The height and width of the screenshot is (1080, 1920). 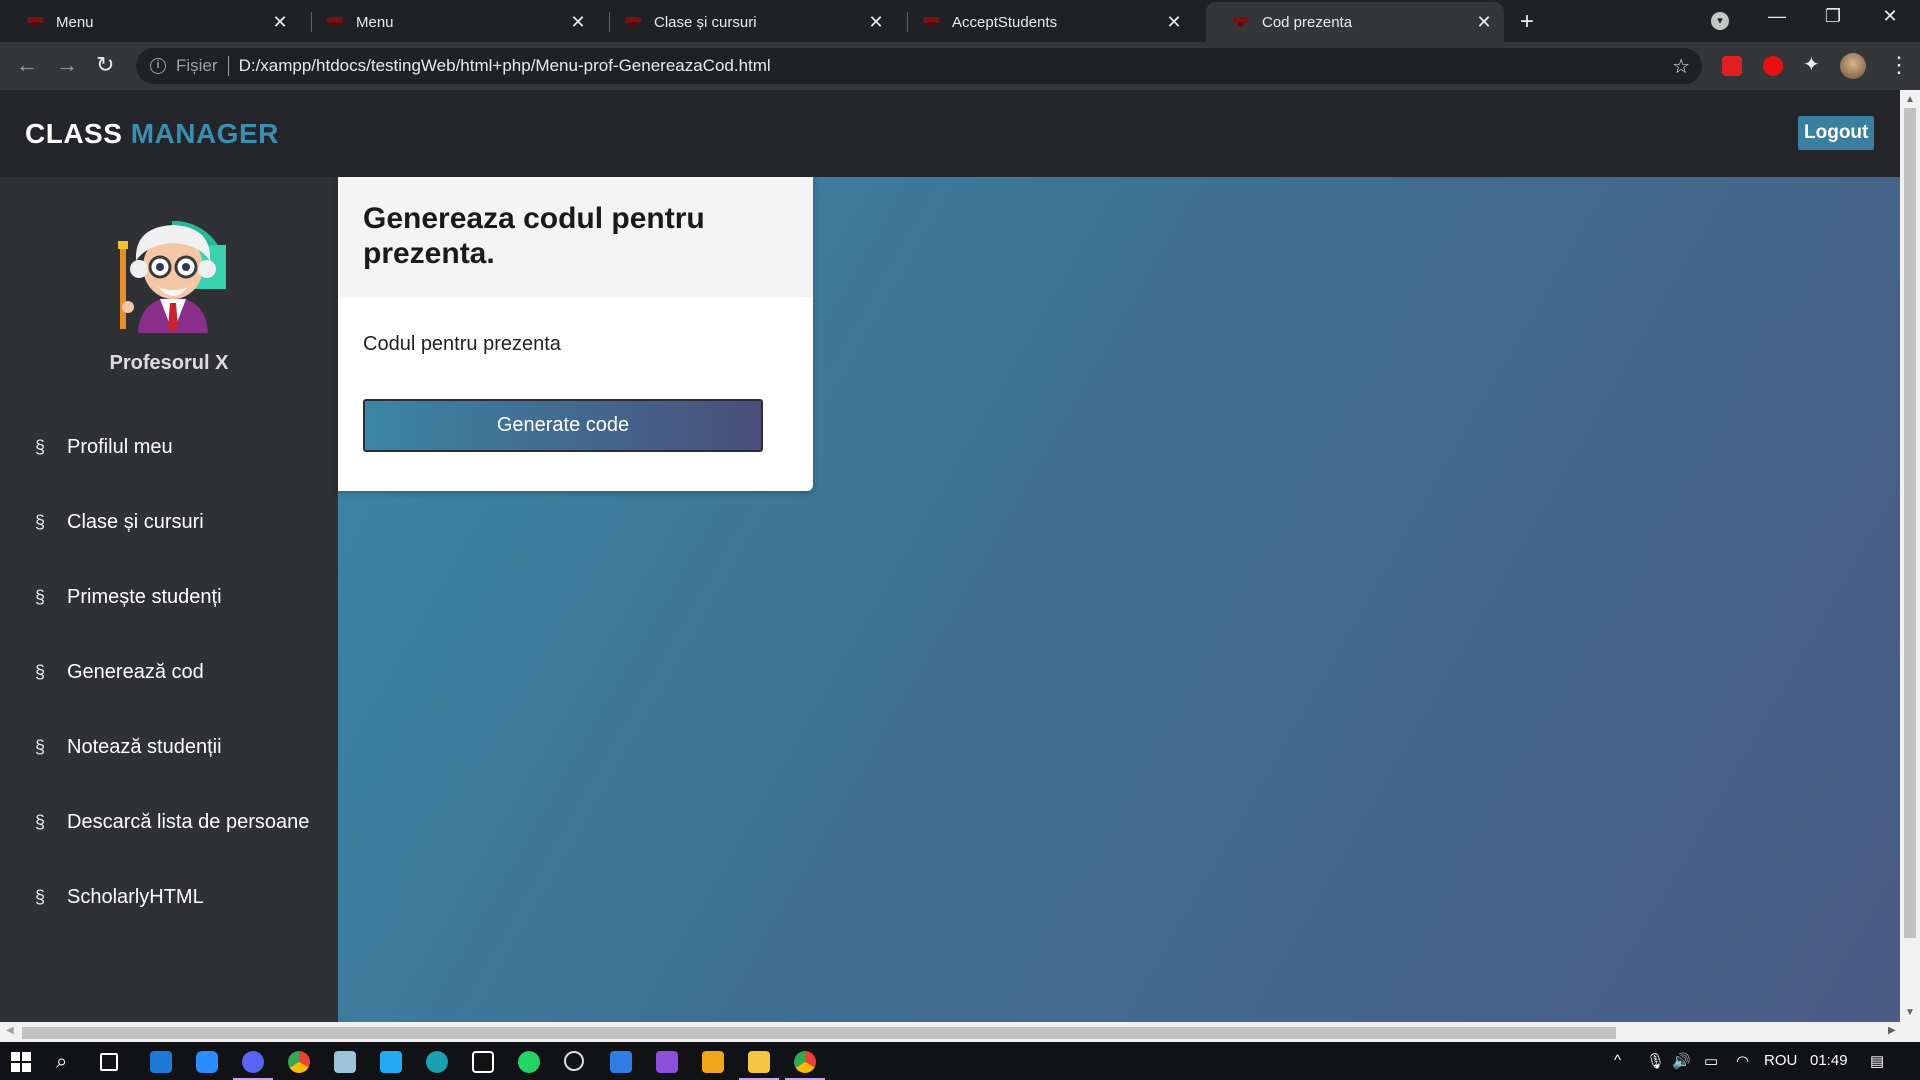 What do you see at coordinates (105, 65) in the screenshot?
I see `reload-icon: ↻` at bounding box center [105, 65].